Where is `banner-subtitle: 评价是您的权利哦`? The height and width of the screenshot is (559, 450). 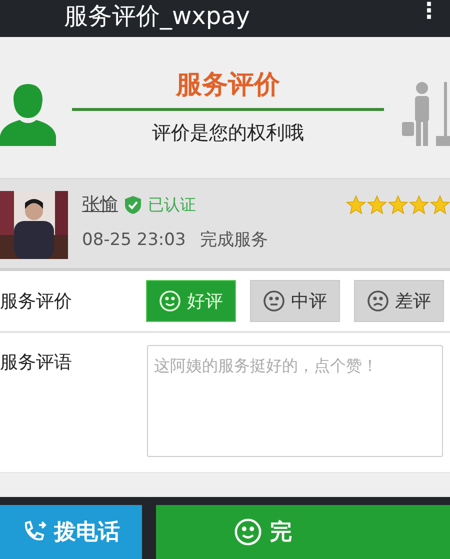
banner-subtitle: 评价是您的权利哦 is located at coordinates (228, 133).